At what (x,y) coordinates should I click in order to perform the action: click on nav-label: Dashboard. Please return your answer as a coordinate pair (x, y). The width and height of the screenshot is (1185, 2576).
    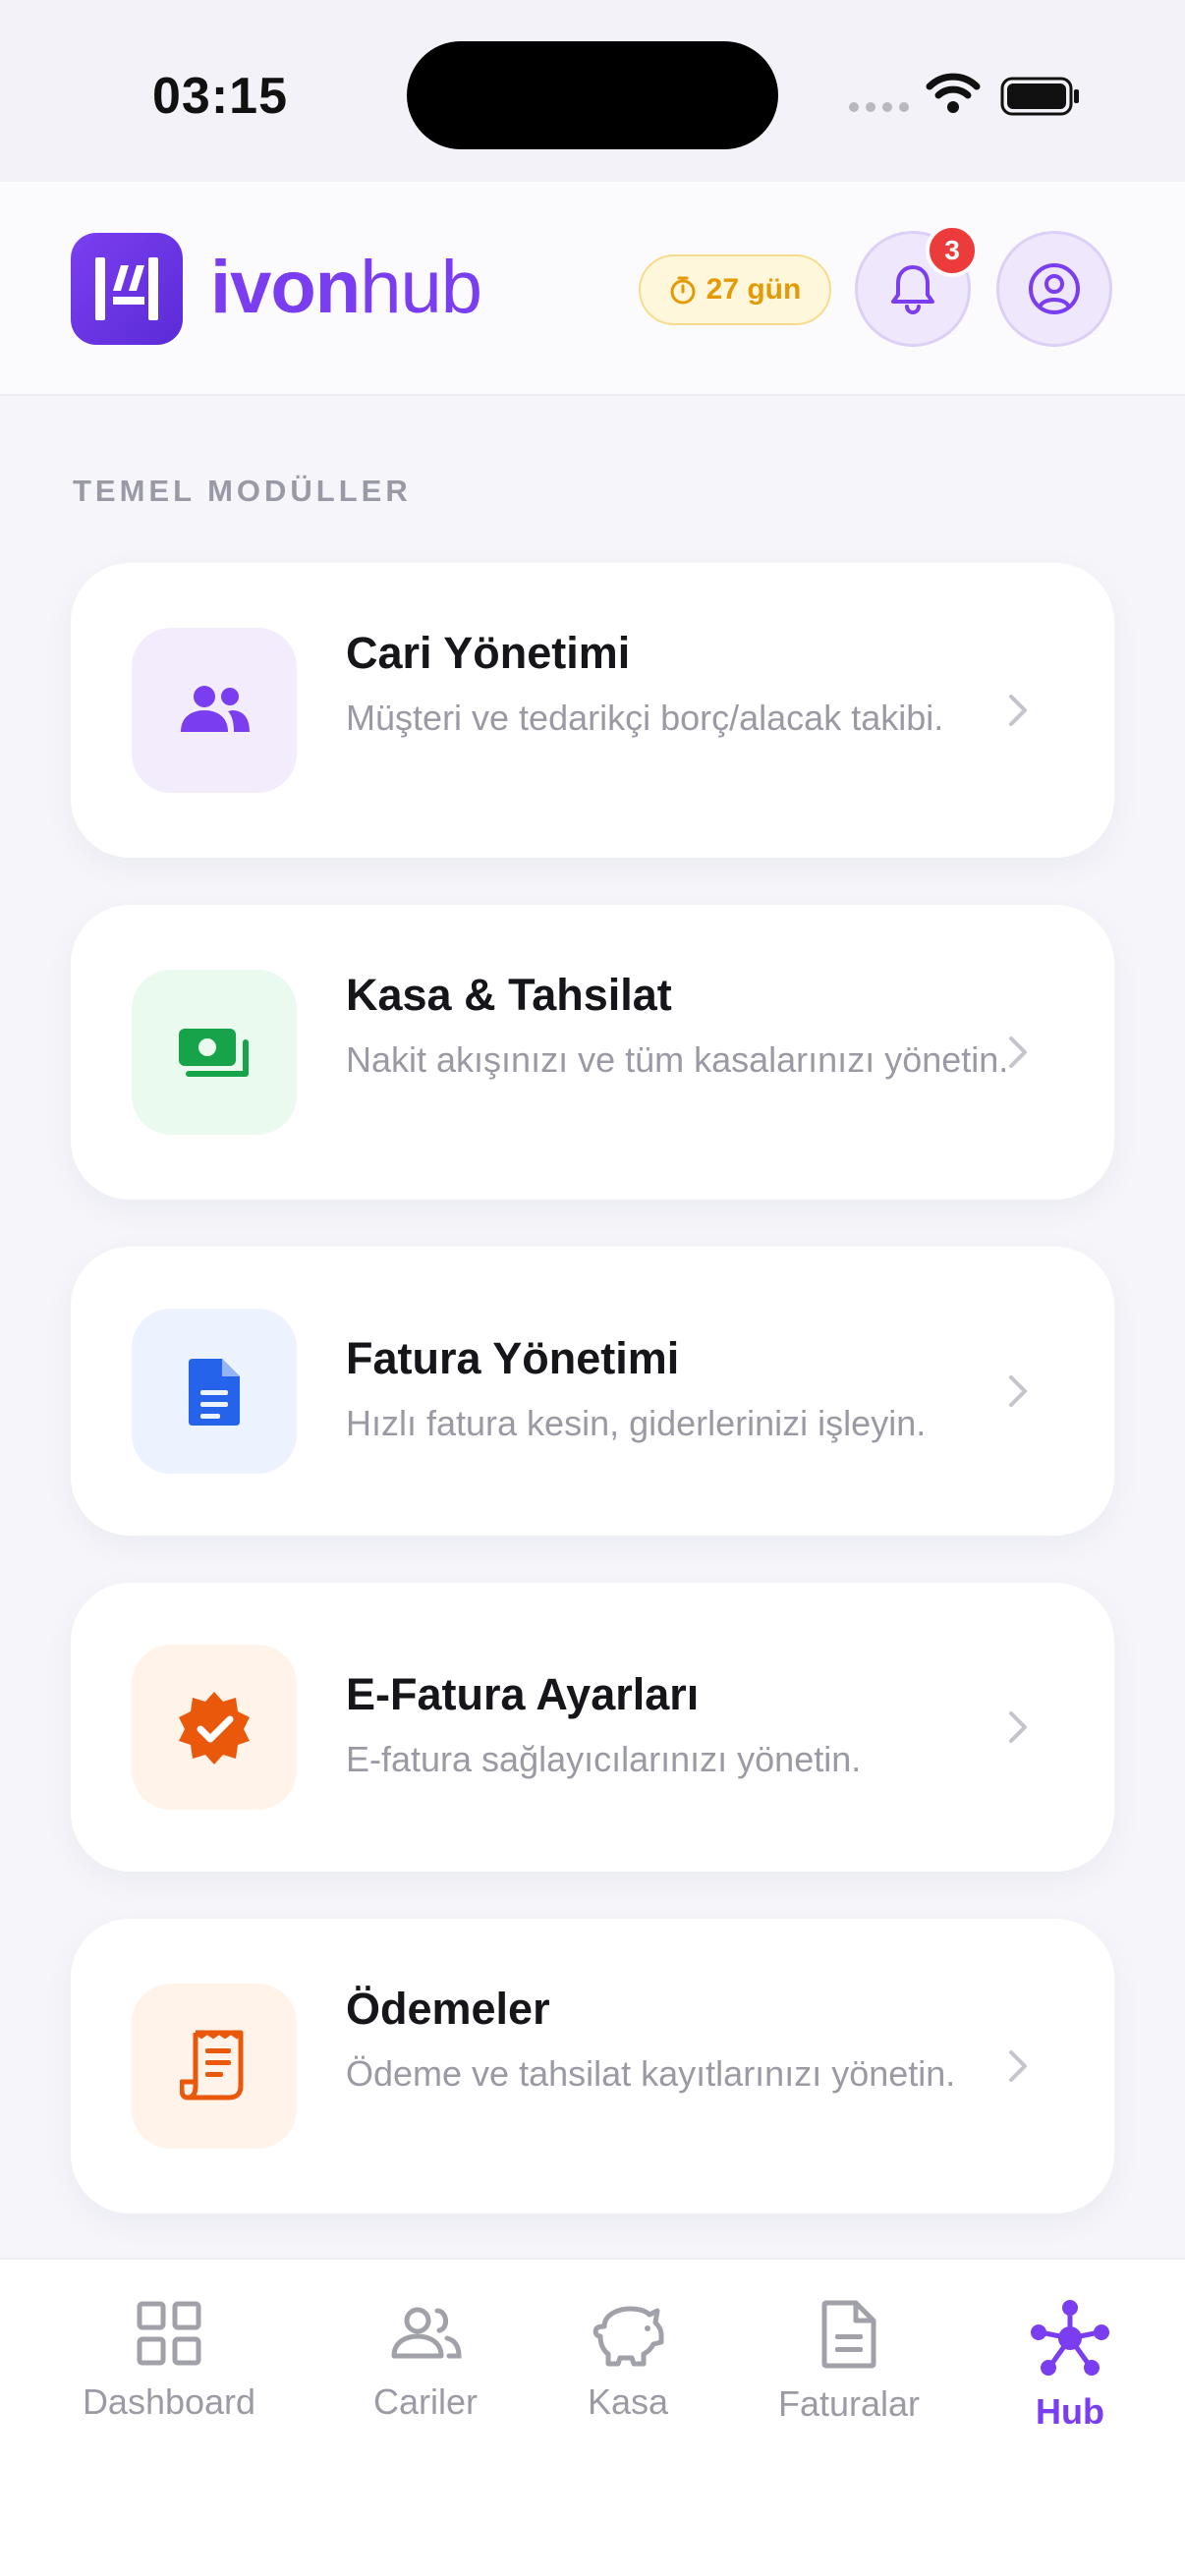
    Looking at the image, I should click on (169, 2401).